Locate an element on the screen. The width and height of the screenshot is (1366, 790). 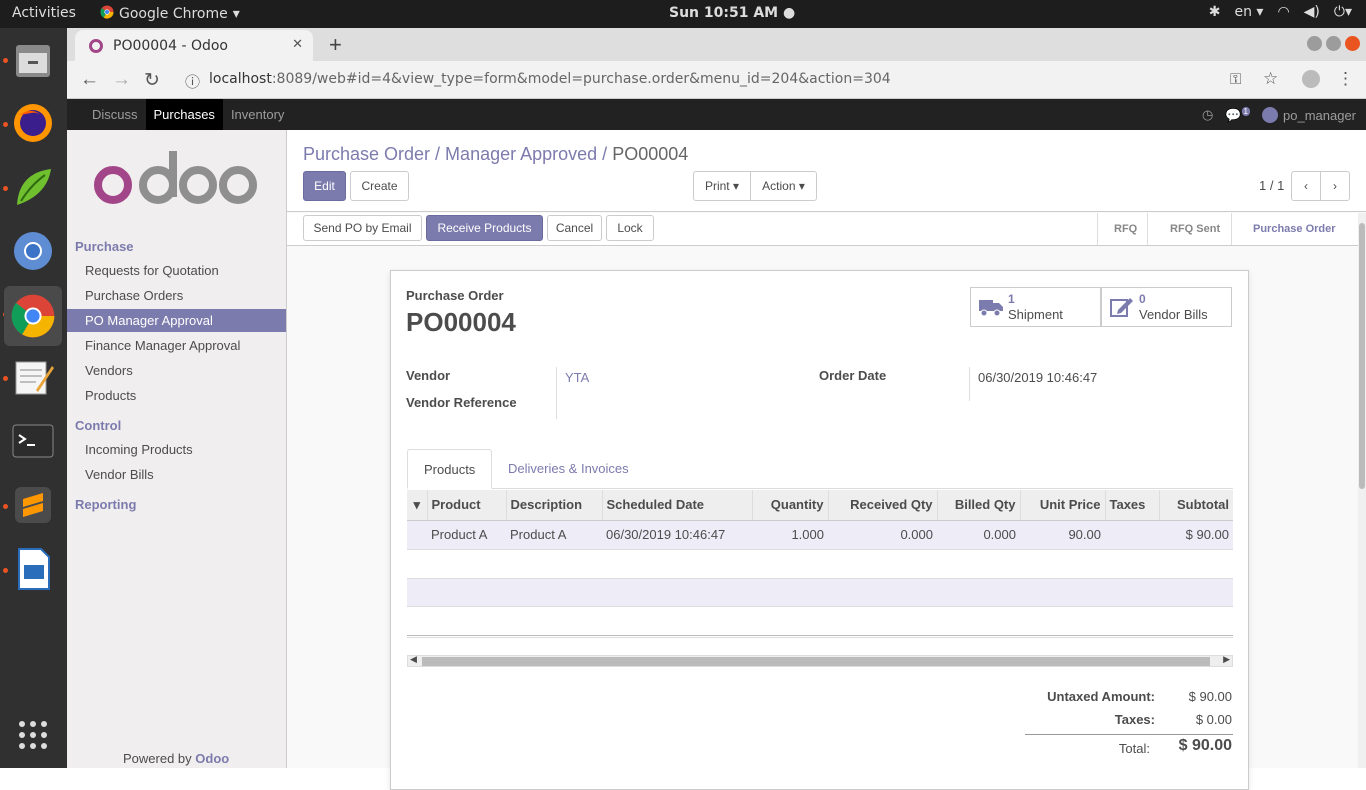
forward-icon: → is located at coordinates (121, 80).